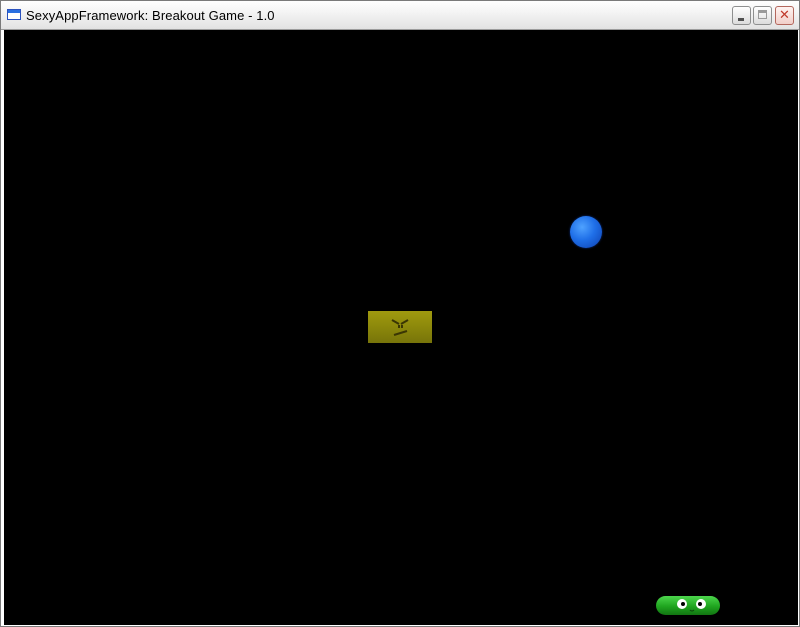 This screenshot has height=627, width=800. What do you see at coordinates (14, 14) in the screenshot?
I see `app-window-icon` at bounding box center [14, 14].